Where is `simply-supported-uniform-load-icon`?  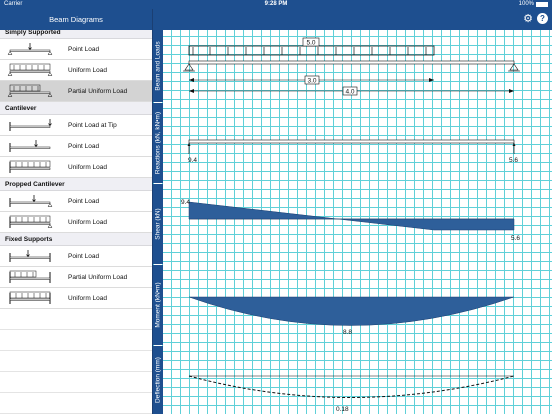 simply-supported-uniform-load-icon is located at coordinates (30, 69).